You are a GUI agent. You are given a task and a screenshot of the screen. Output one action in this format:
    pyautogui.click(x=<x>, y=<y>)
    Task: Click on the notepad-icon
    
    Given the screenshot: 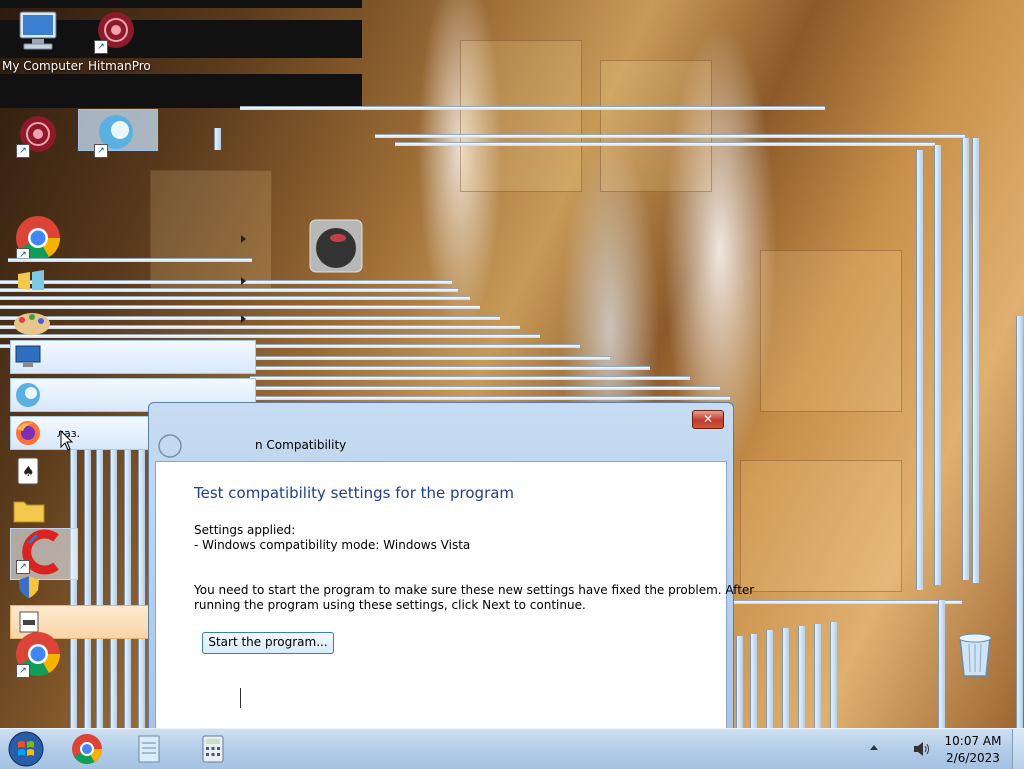 What is the action you would take?
    pyautogui.click(x=149, y=749)
    